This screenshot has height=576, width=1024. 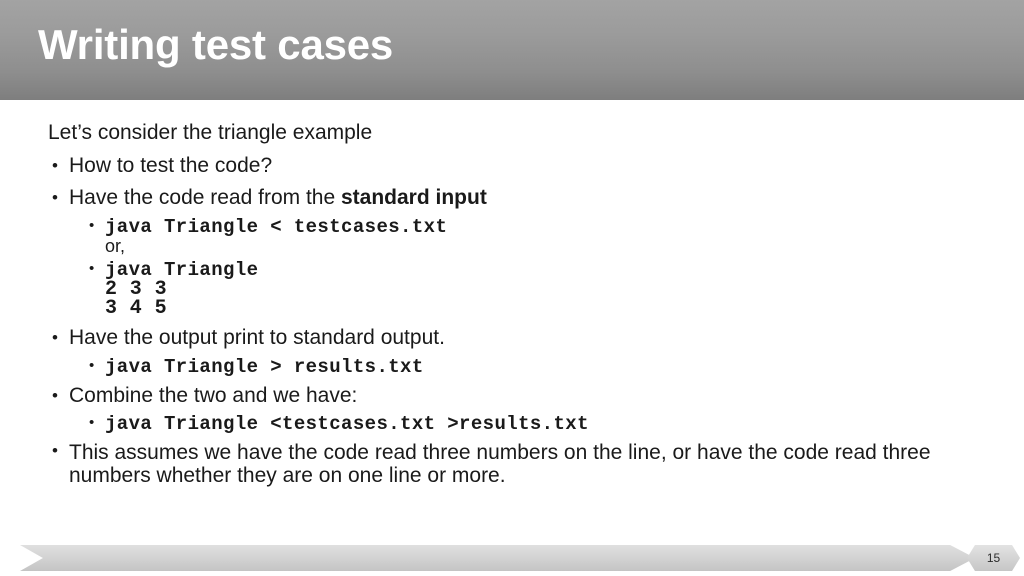 I want to click on bullet-combine-label: Combine the two and we have:, so click(x=213, y=395).